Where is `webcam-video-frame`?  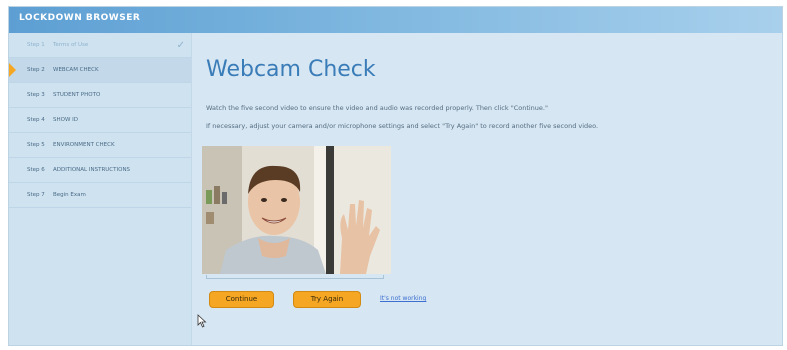
webcam-video-frame is located at coordinates (296, 210).